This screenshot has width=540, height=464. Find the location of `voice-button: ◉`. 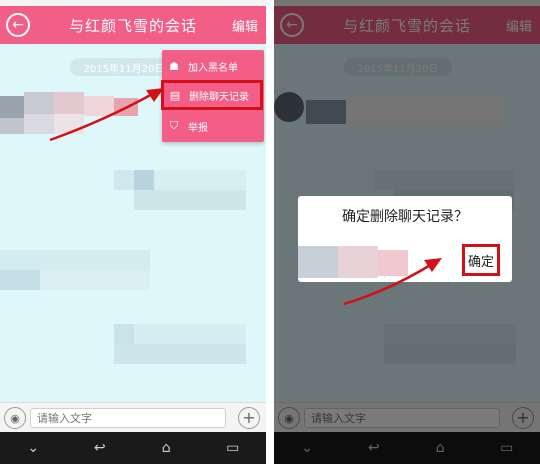

voice-button: ◉ is located at coordinates (15, 418).